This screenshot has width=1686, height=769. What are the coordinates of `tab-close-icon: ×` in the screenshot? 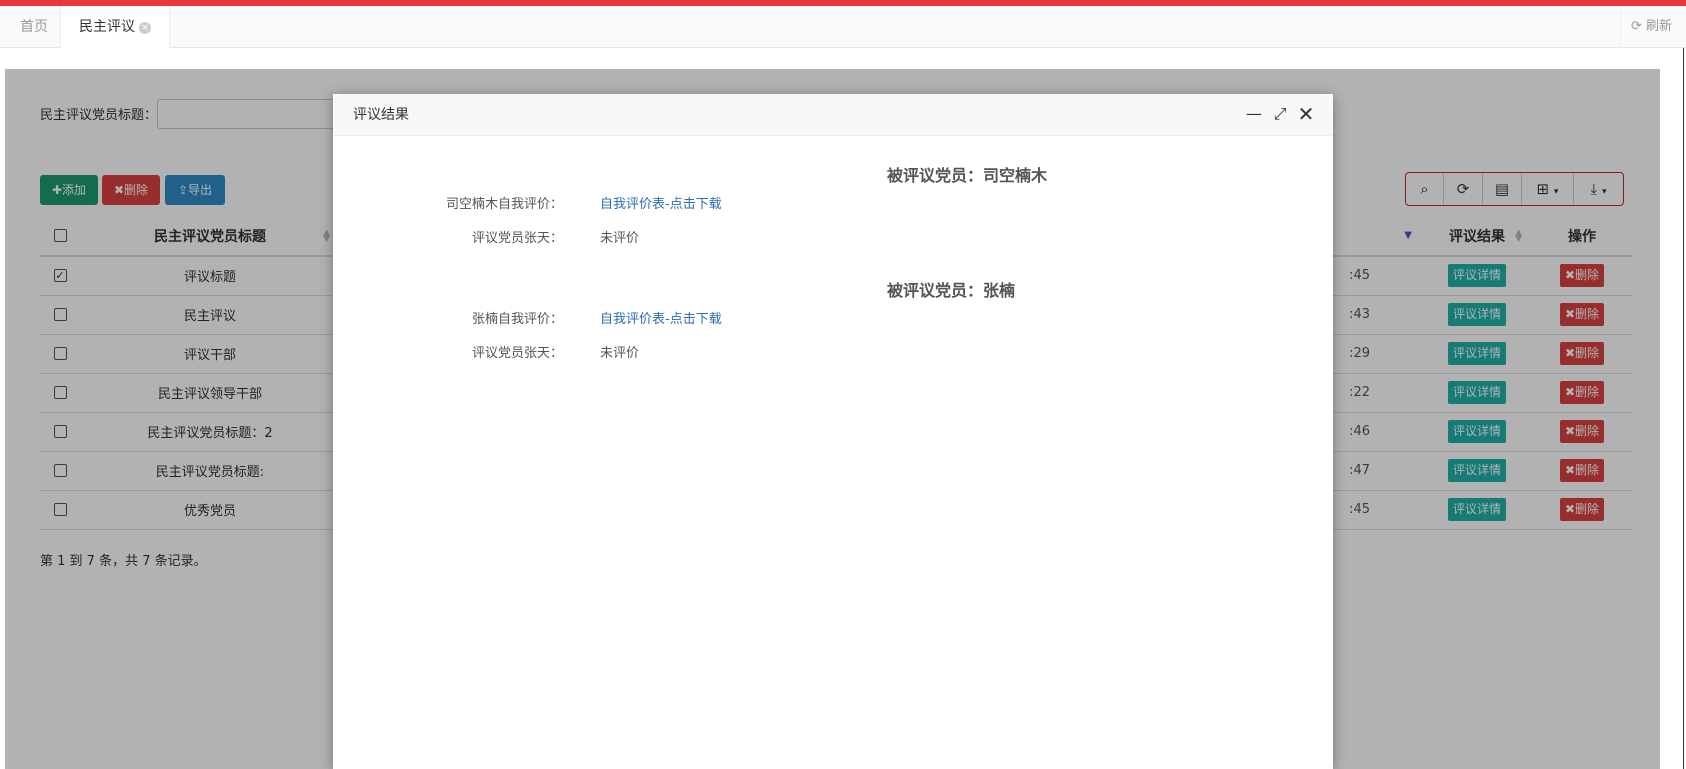 It's located at (145, 28).